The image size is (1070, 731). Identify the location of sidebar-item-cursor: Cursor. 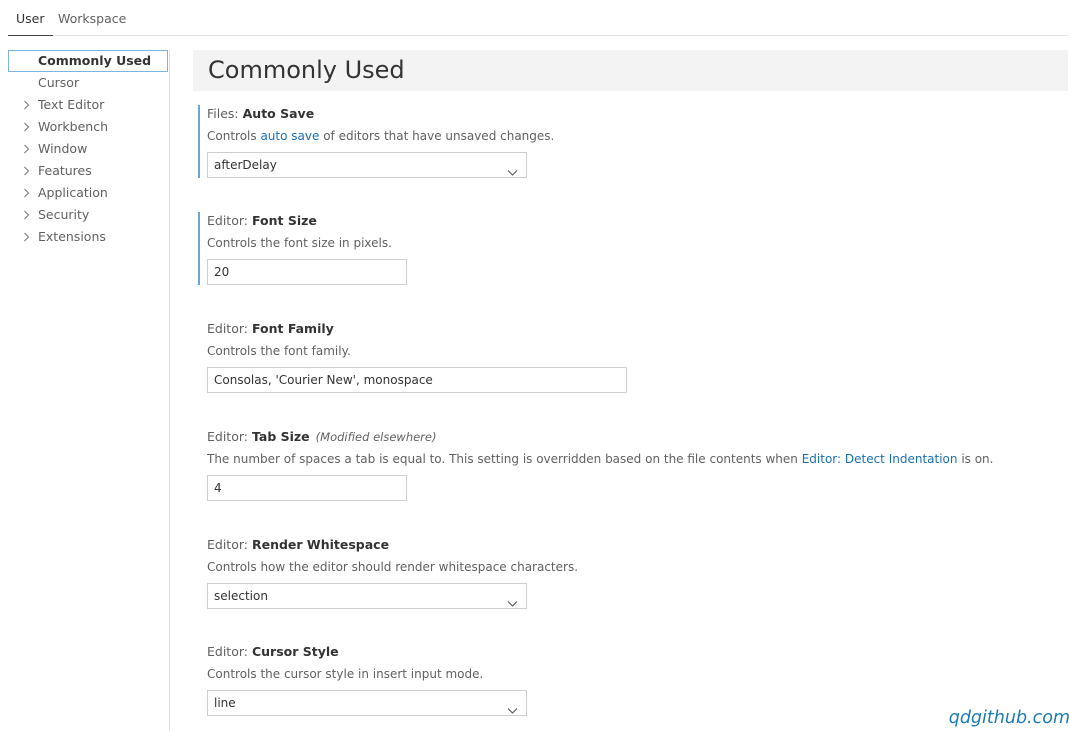
(88, 83).